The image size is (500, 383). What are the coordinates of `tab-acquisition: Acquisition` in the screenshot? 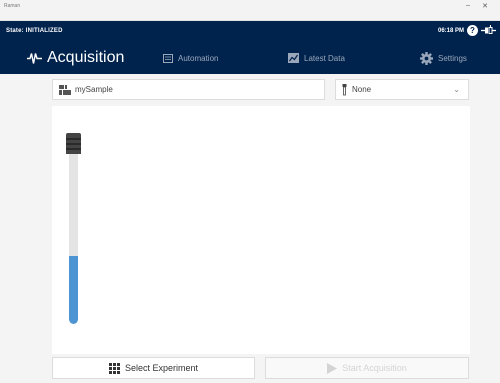 It's located at (75, 58).